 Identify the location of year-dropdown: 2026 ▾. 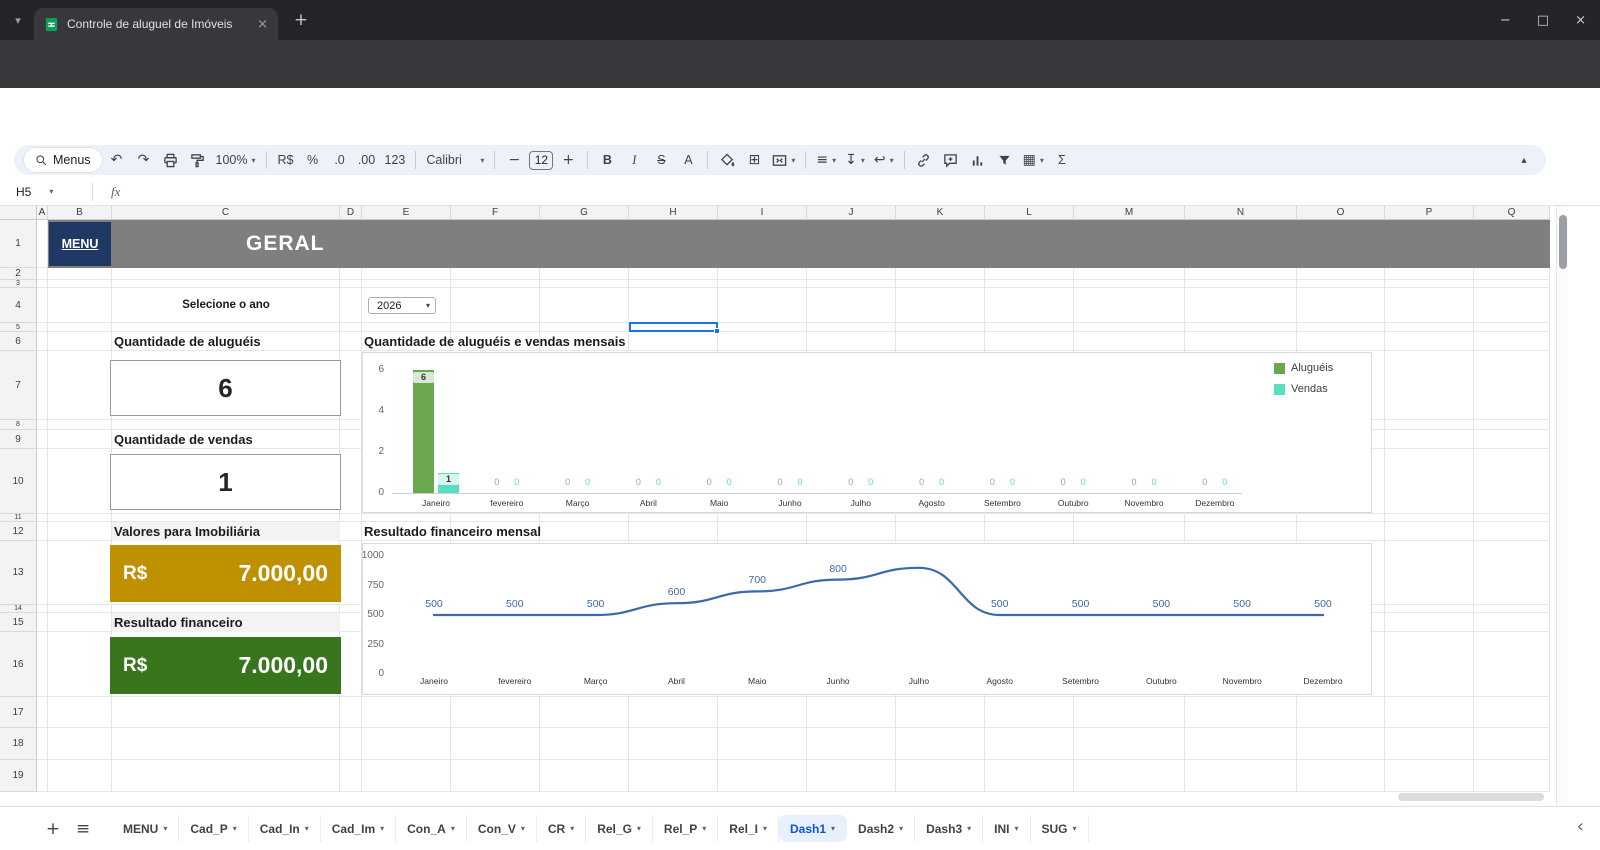
(402, 305).